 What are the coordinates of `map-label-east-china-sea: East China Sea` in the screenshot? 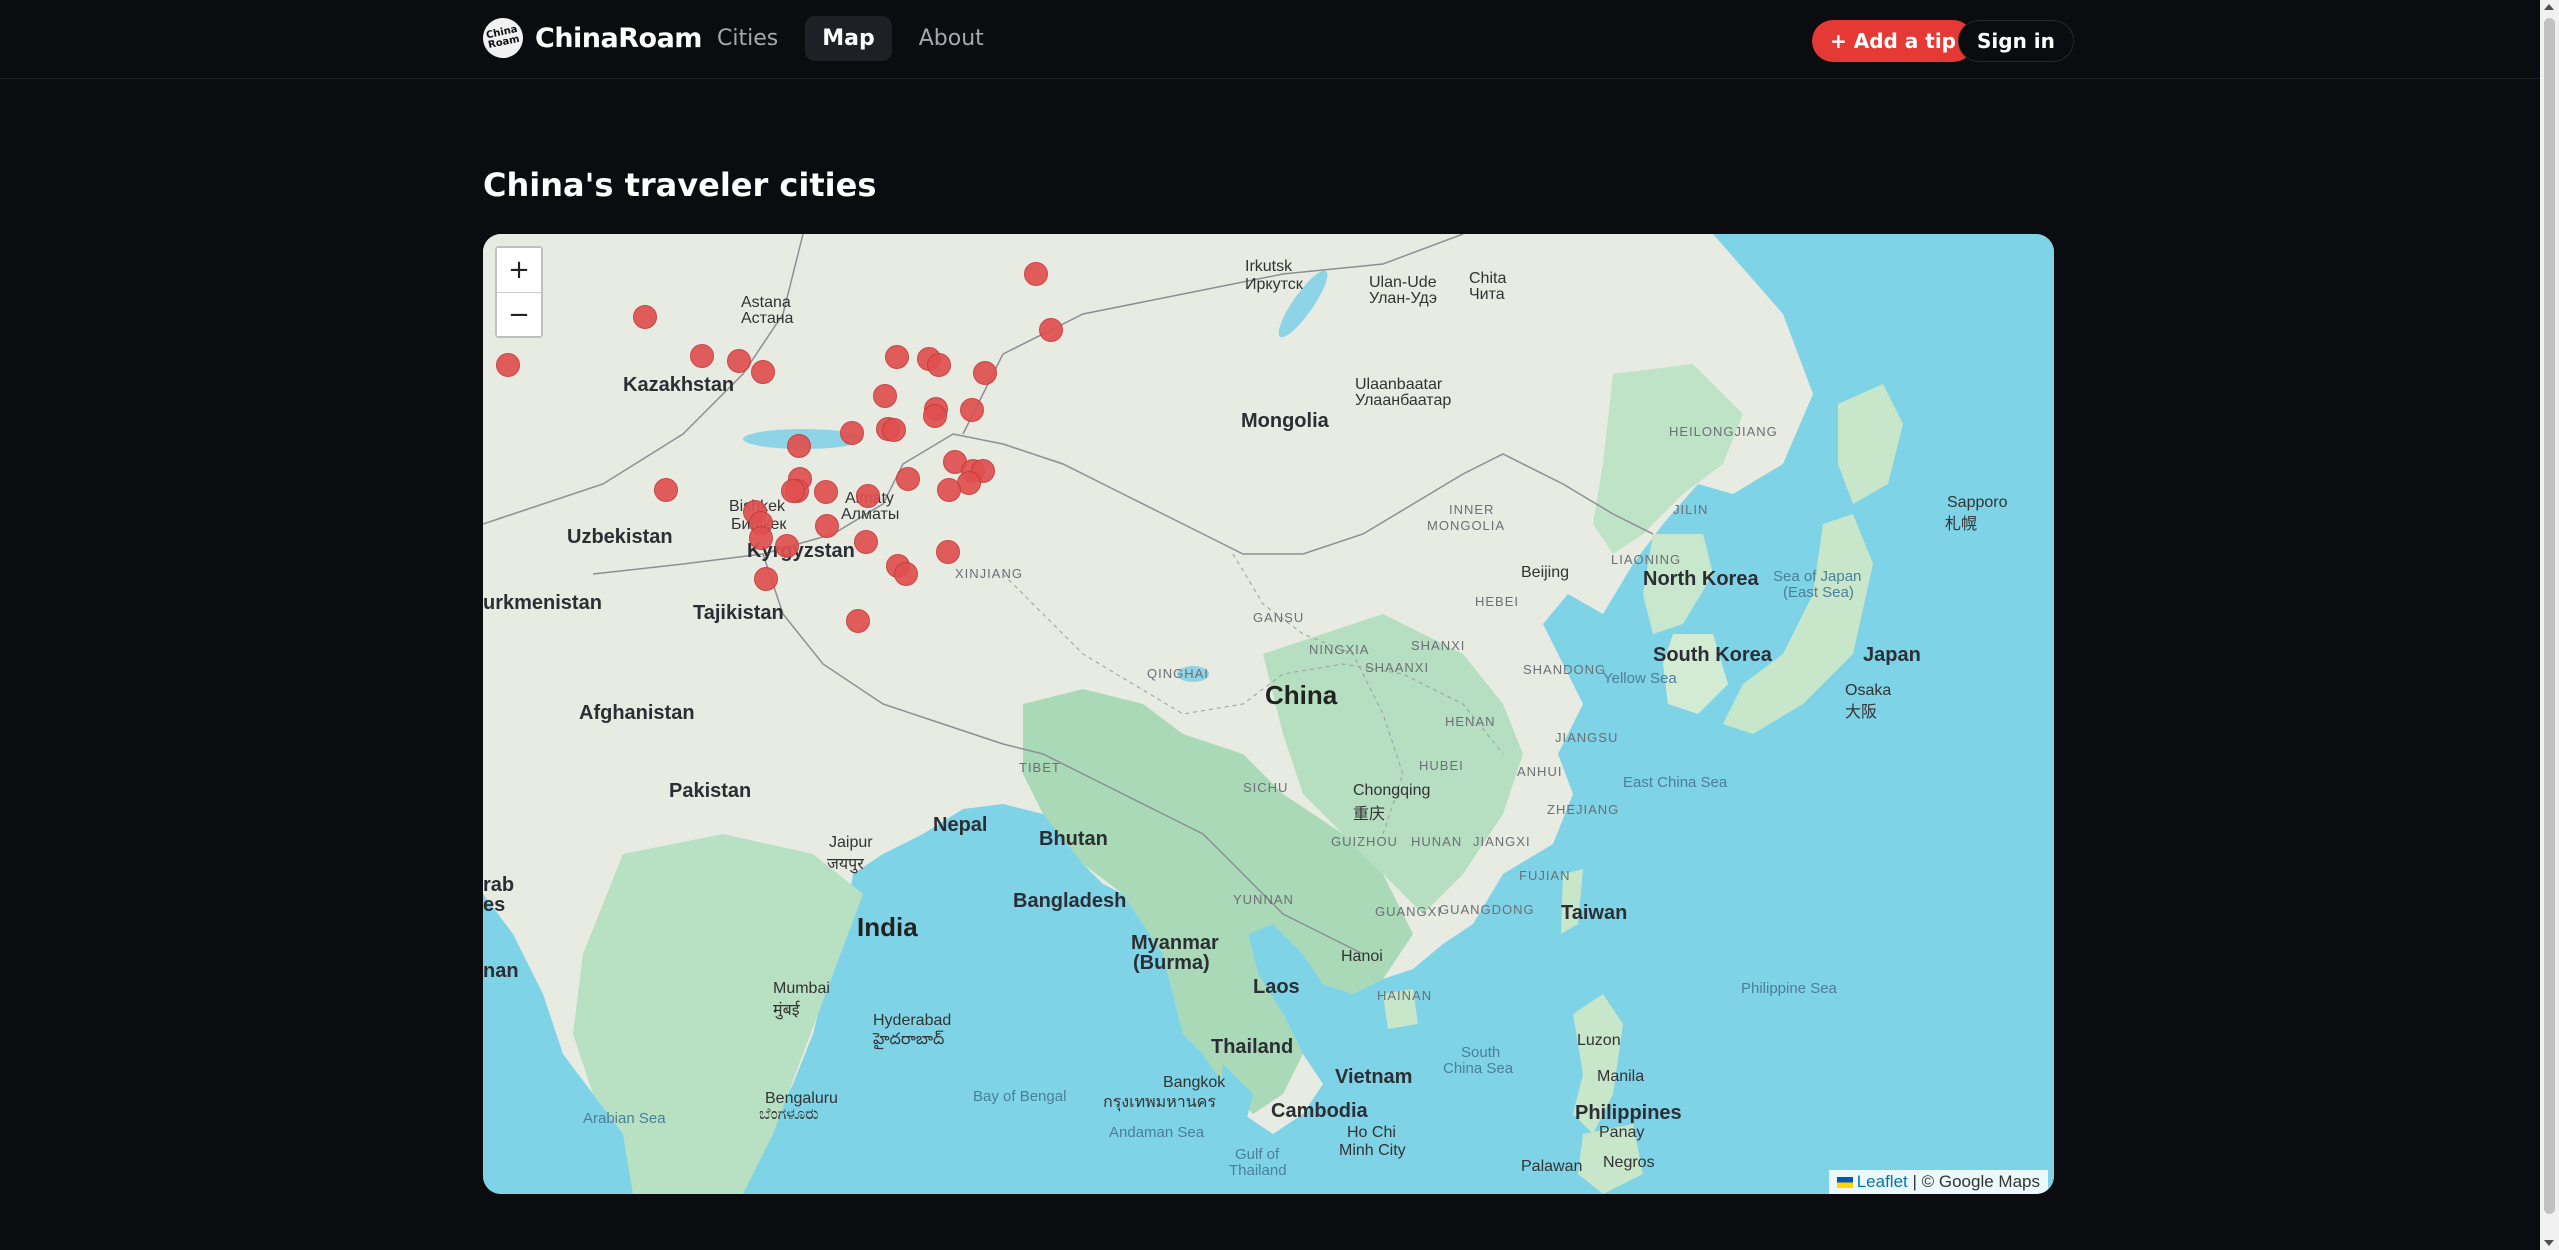 It's located at (1675, 782).